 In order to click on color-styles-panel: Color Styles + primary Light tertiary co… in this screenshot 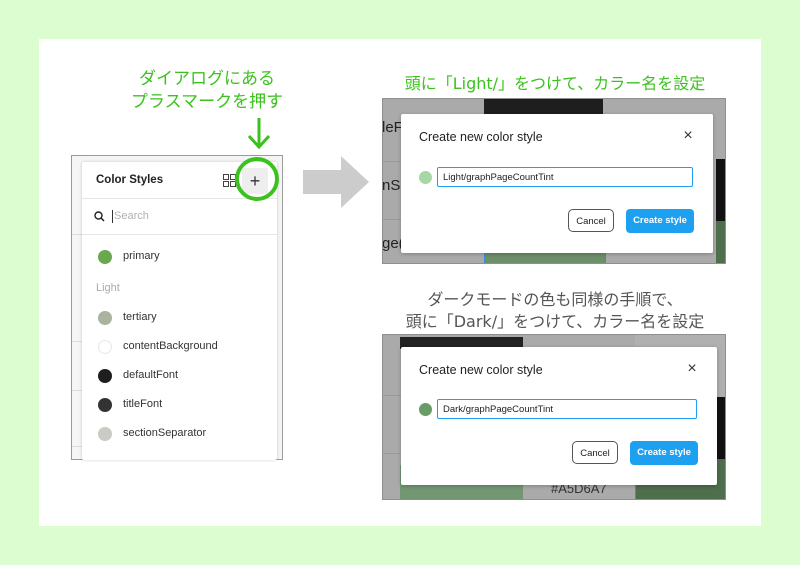, I will do `click(179, 311)`.